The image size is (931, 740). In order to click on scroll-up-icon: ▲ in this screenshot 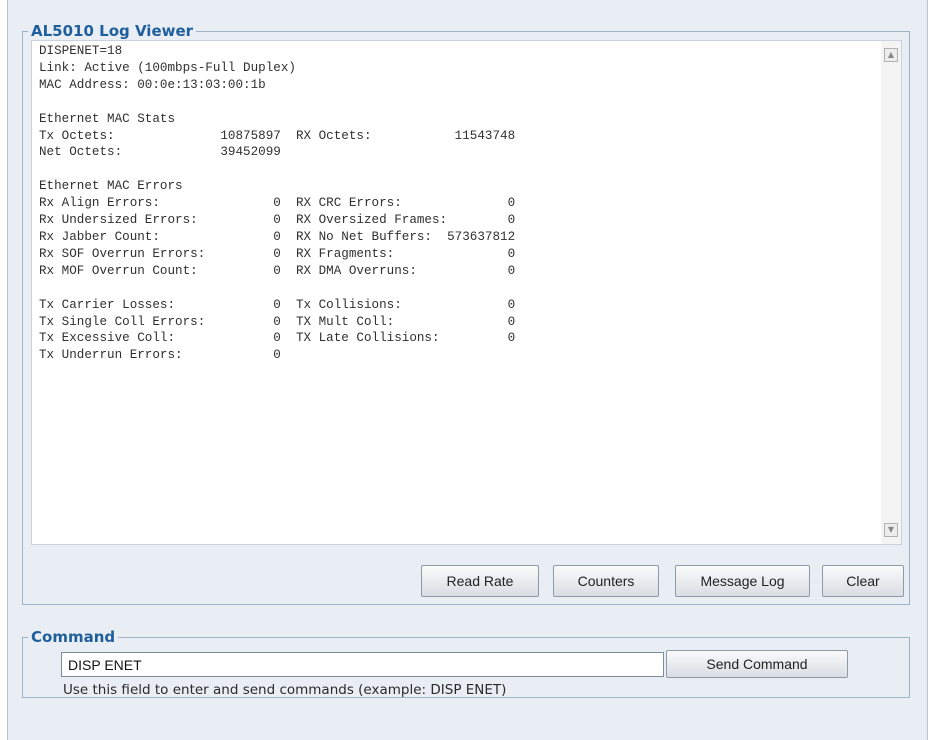, I will do `click(891, 55)`.